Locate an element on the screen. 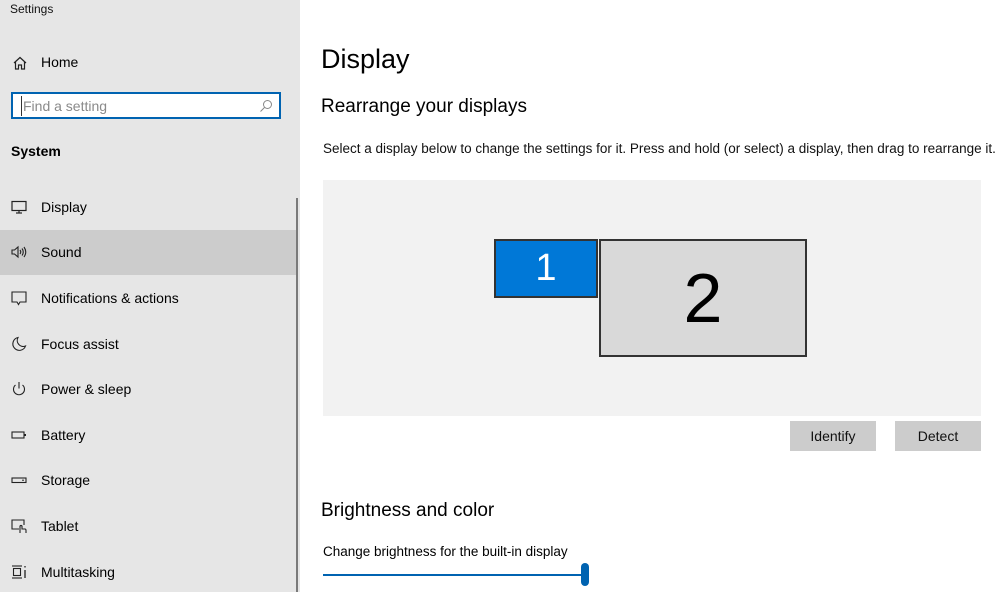 This screenshot has width=1008, height=594. detect-button: Detect is located at coordinates (938, 436).